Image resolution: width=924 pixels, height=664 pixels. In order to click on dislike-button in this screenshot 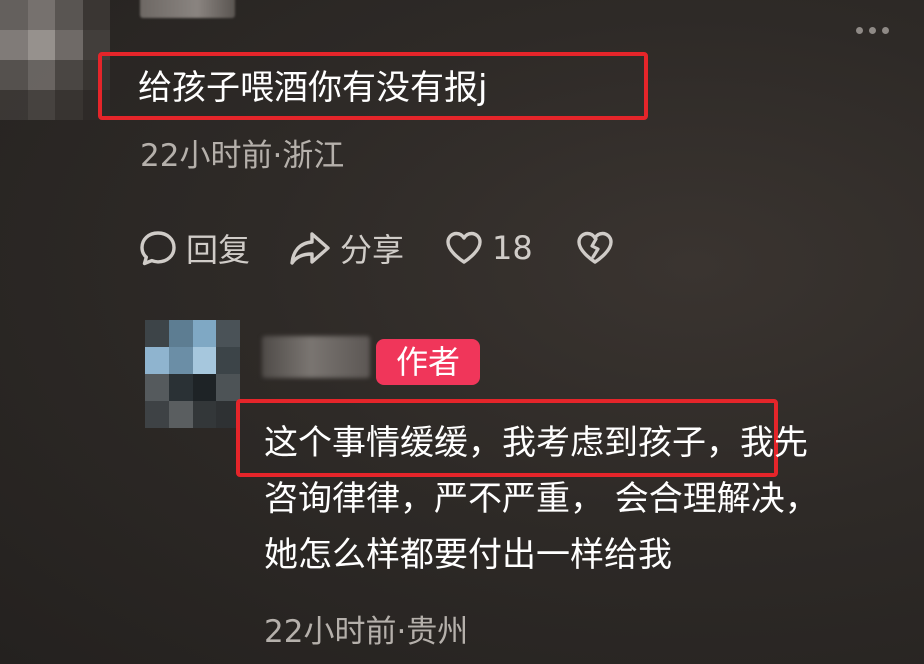, I will do `click(595, 248)`.